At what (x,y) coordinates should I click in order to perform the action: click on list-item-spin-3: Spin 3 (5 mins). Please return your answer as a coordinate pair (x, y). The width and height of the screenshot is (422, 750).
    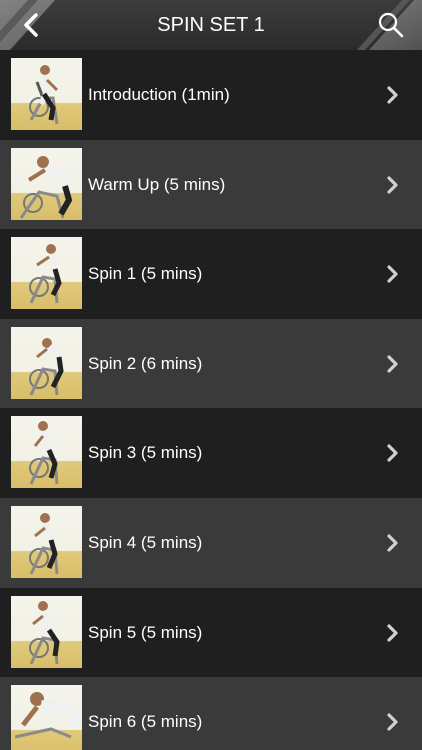
    Looking at the image, I should click on (211, 453).